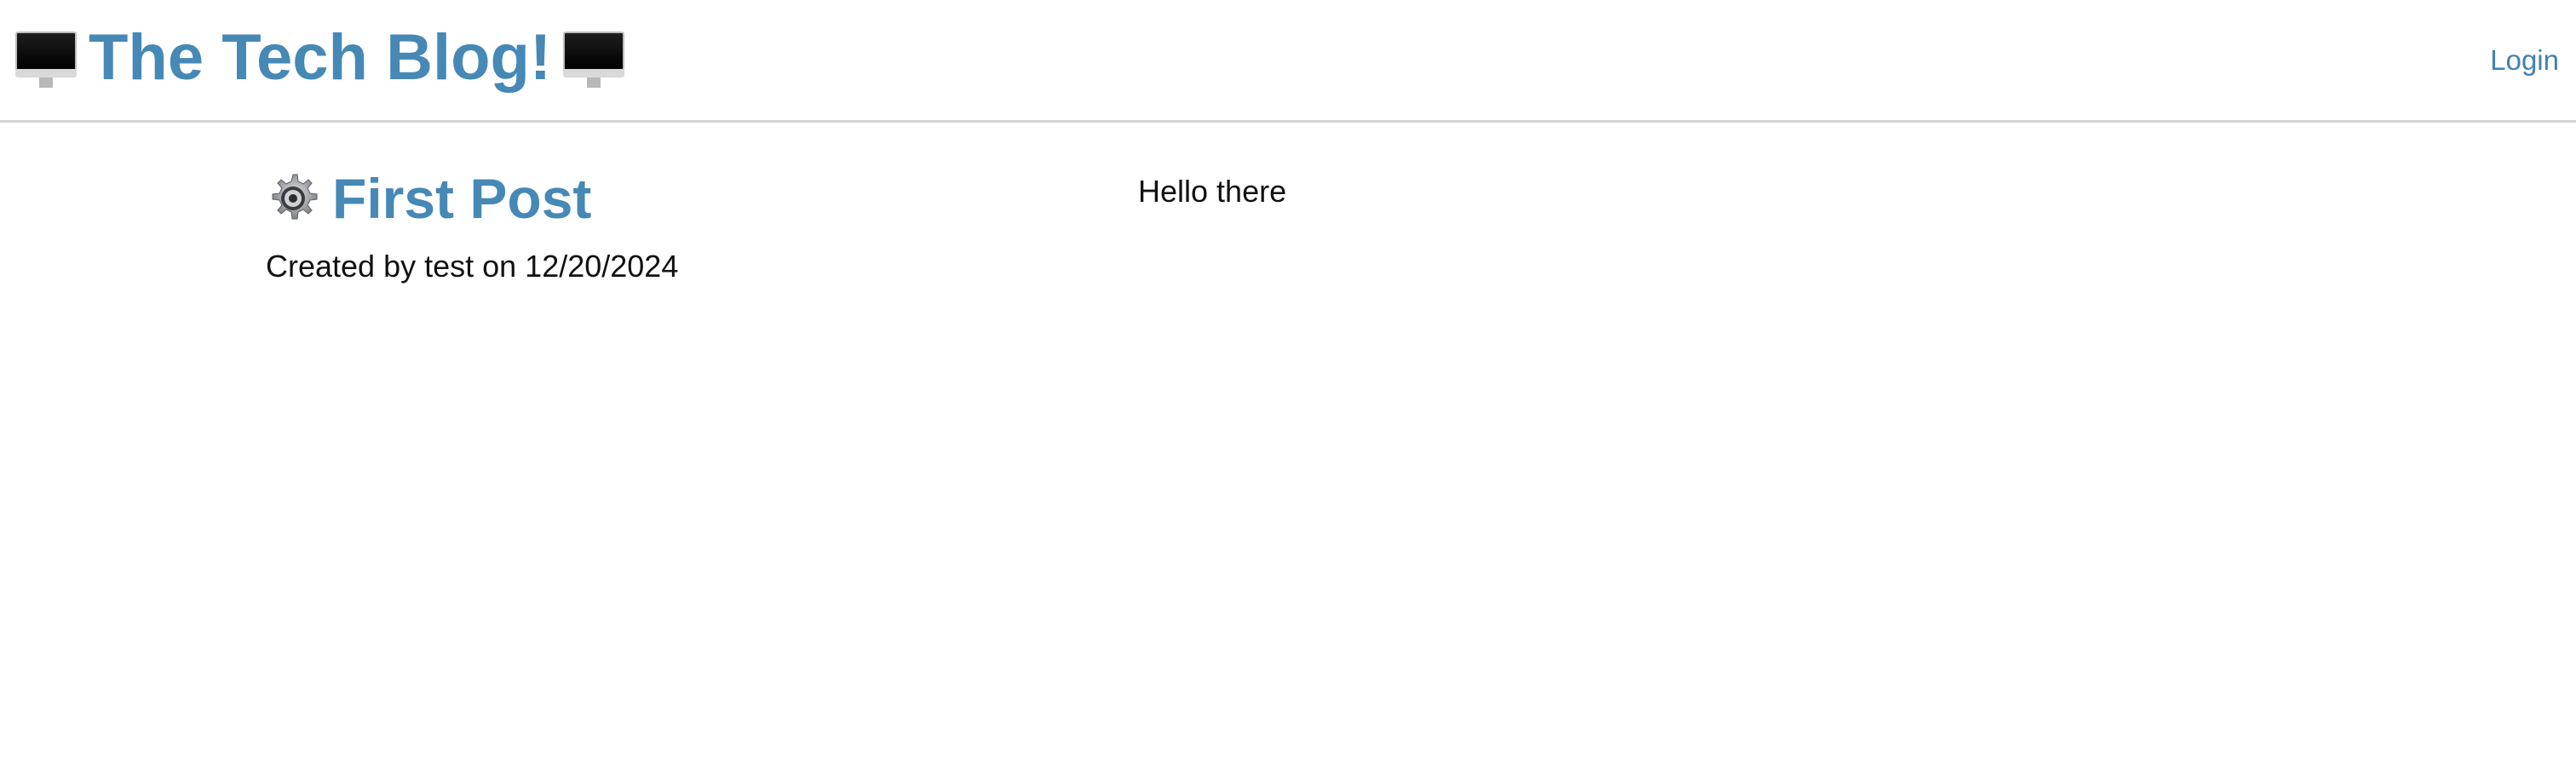 The image size is (2576, 780). Describe the element at coordinates (2525, 60) in the screenshot. I see `login-link: Login` at that location.